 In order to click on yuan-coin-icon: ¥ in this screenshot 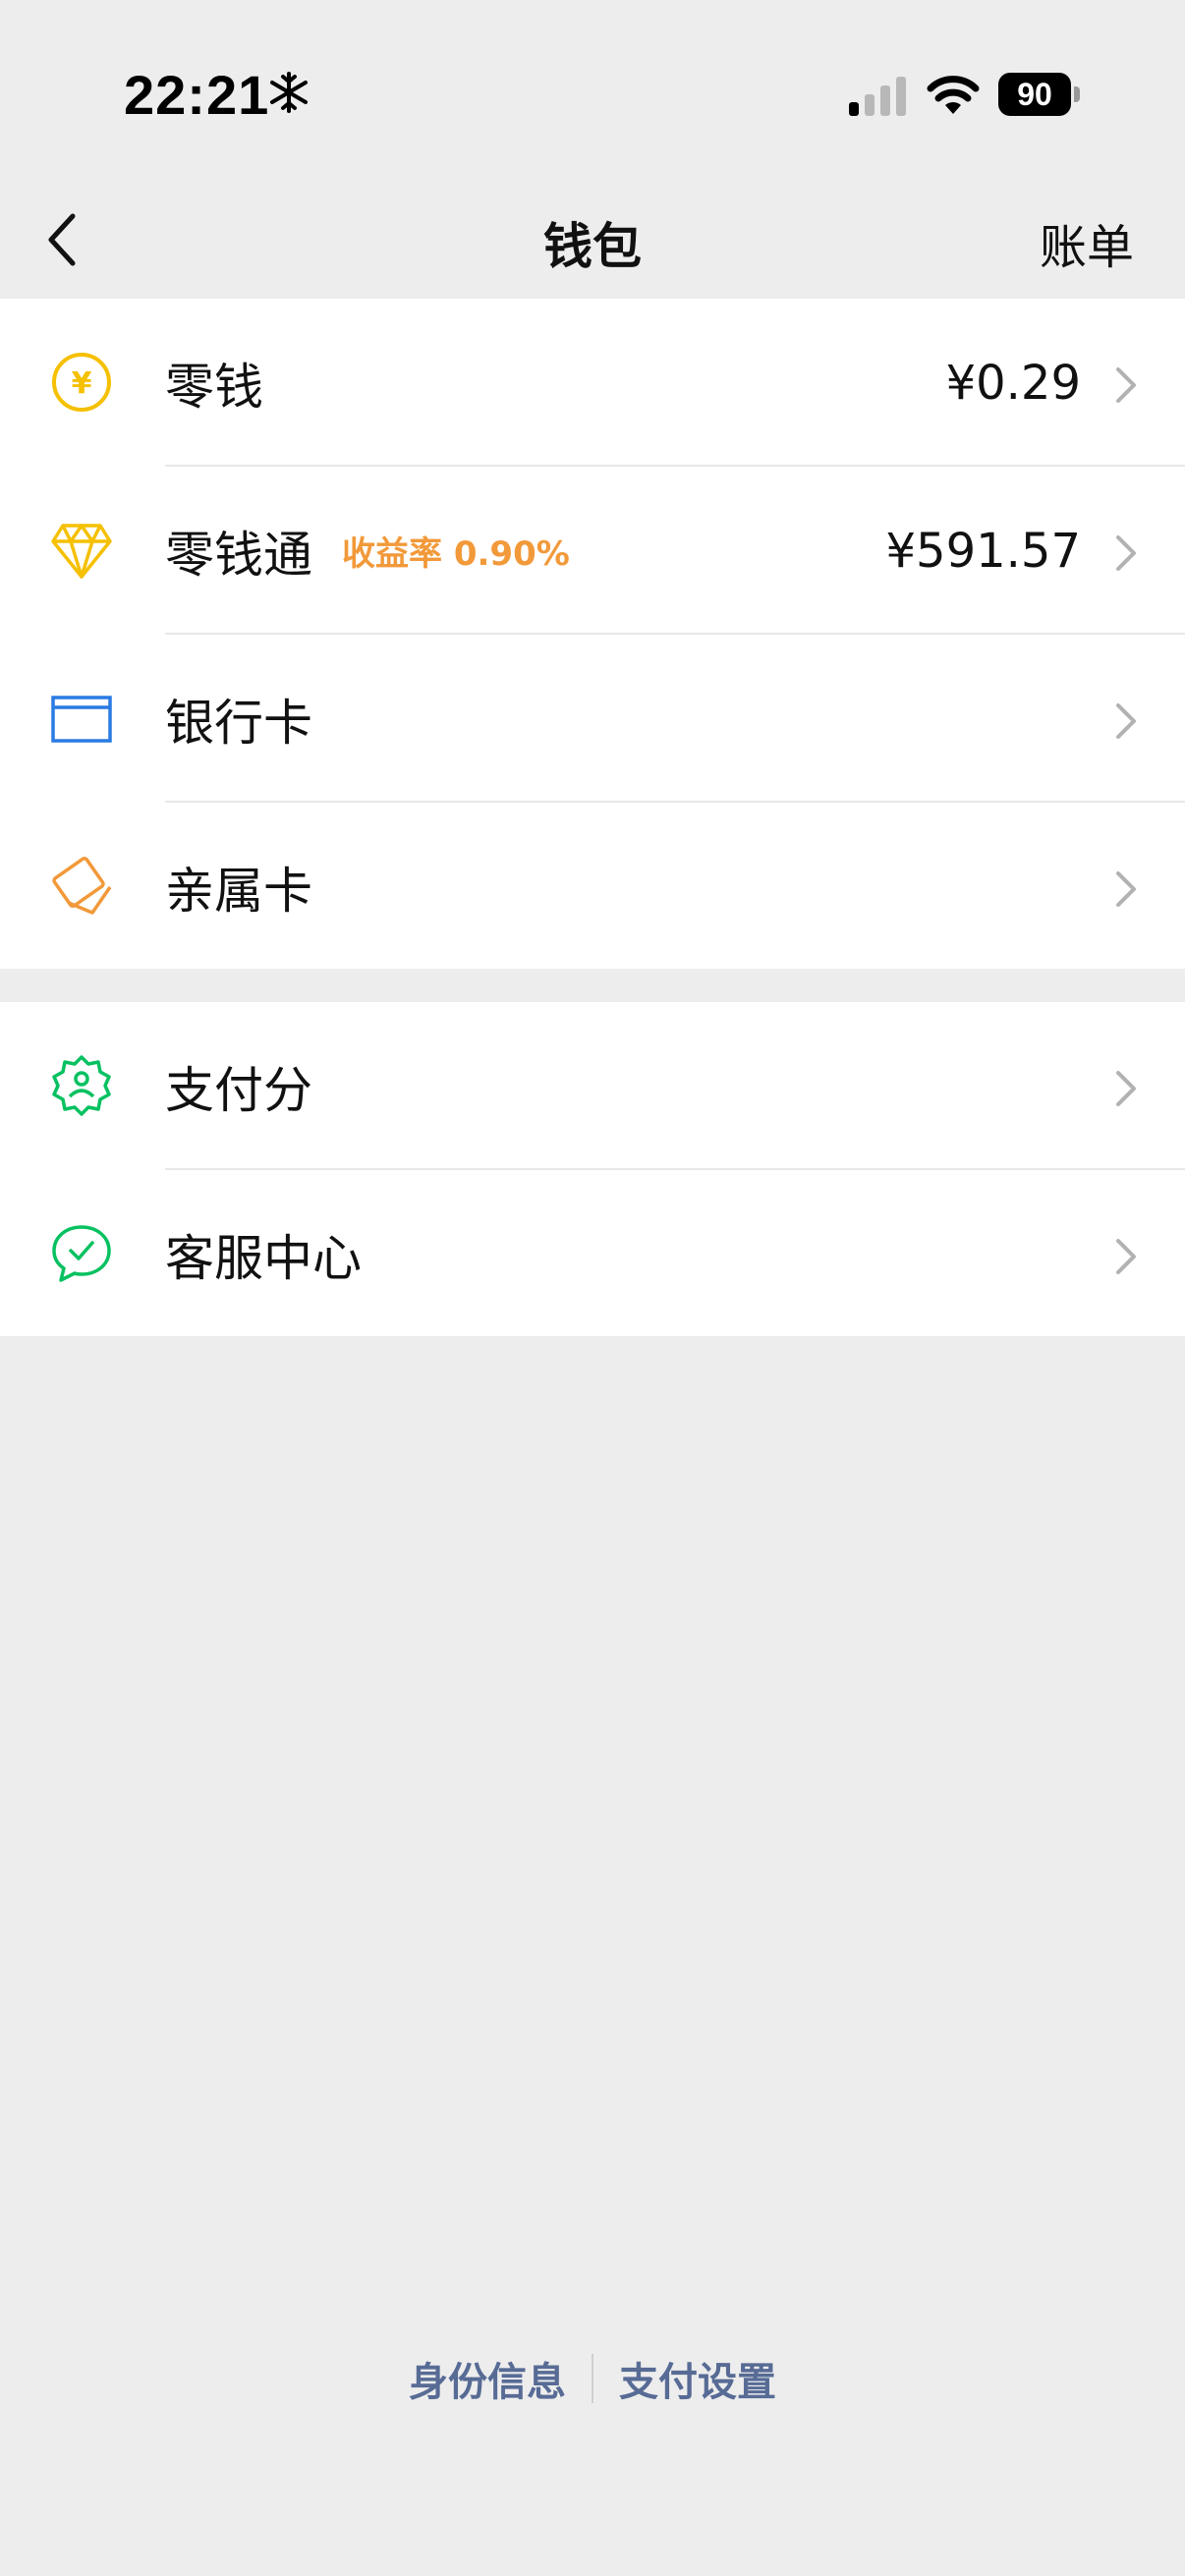, I will do `click(82, 382)`.